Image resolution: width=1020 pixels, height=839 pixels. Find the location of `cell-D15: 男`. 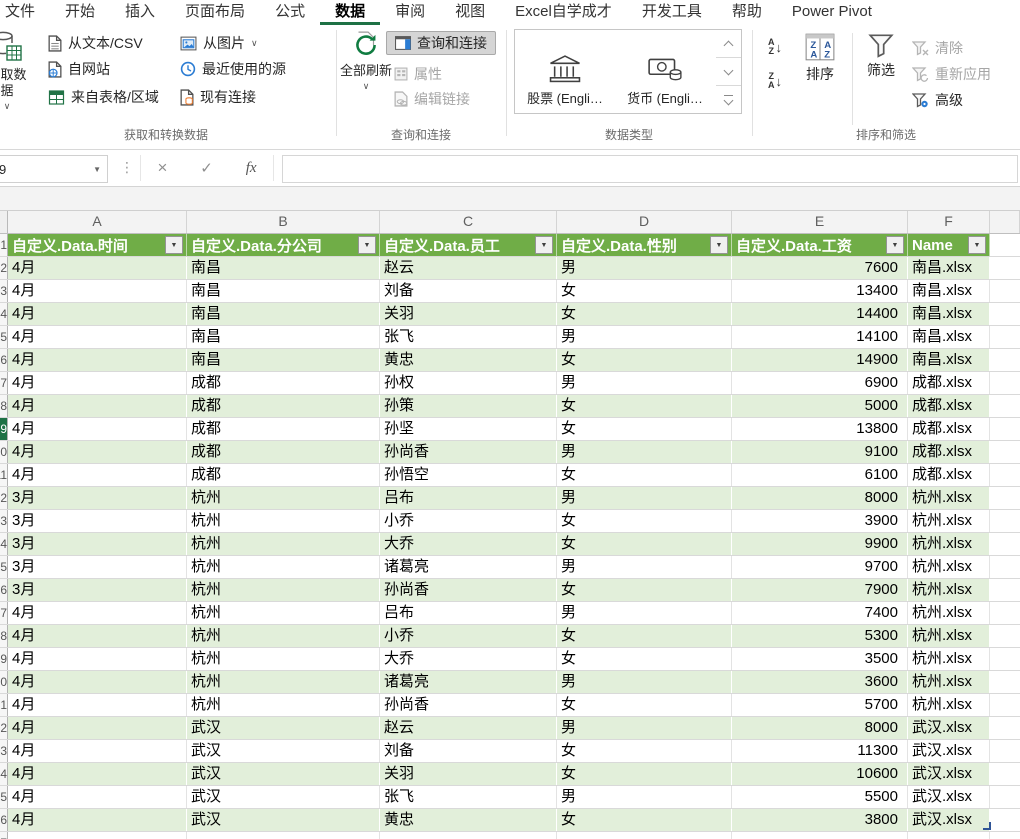

cell-D15: 男 is located at coordinates (644, 567).